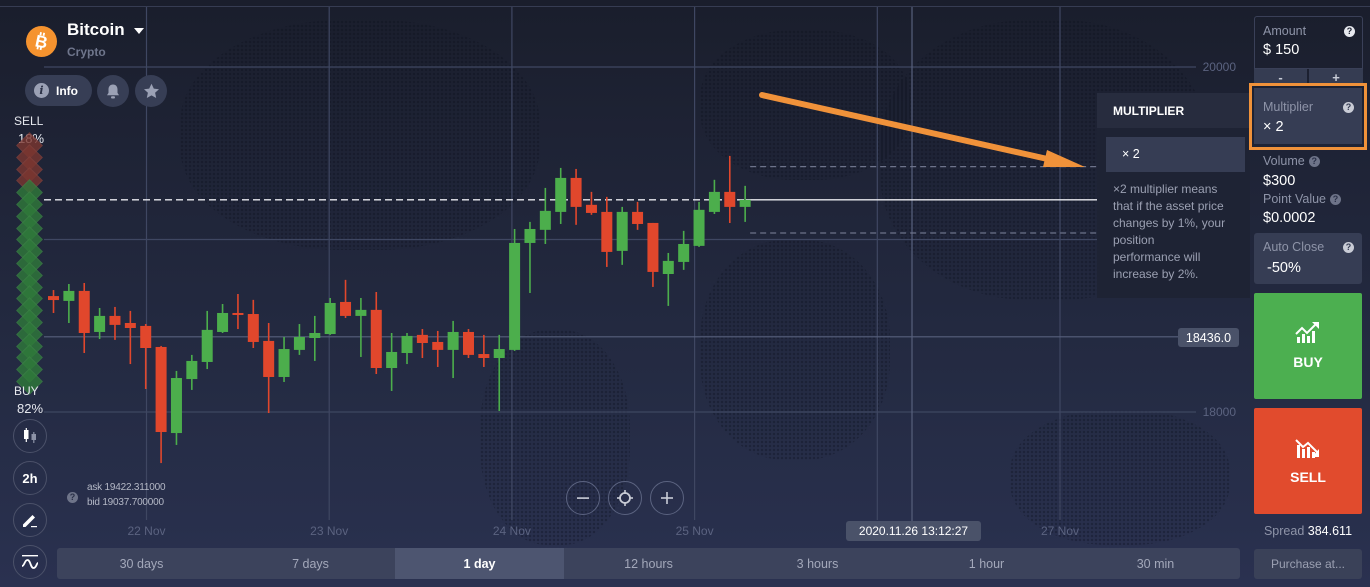  Describe the element at coordinates (817, 563) in the screenshot. I see `range-3-hours: 3 hours` at that location.